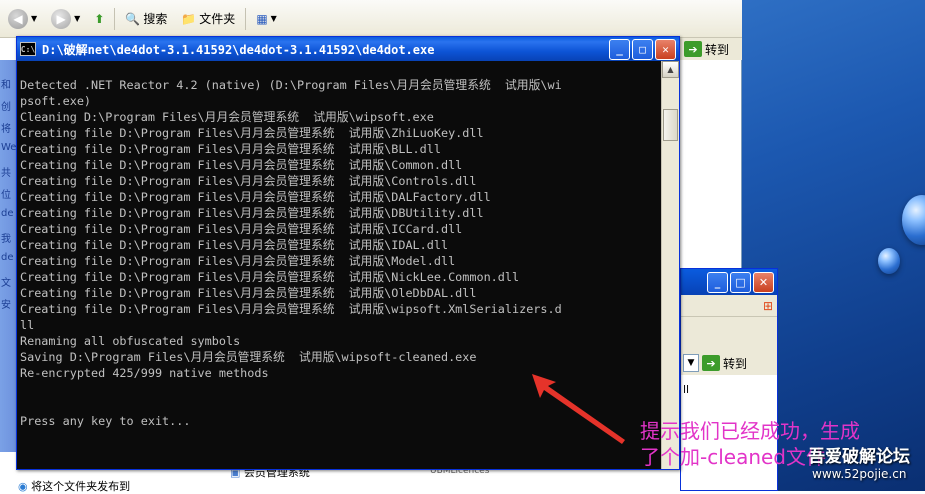  What do you see at coordinates (735, 363) in the screenshot?
I see `window2-go-label: 转到` at bounding box center [735, 363].